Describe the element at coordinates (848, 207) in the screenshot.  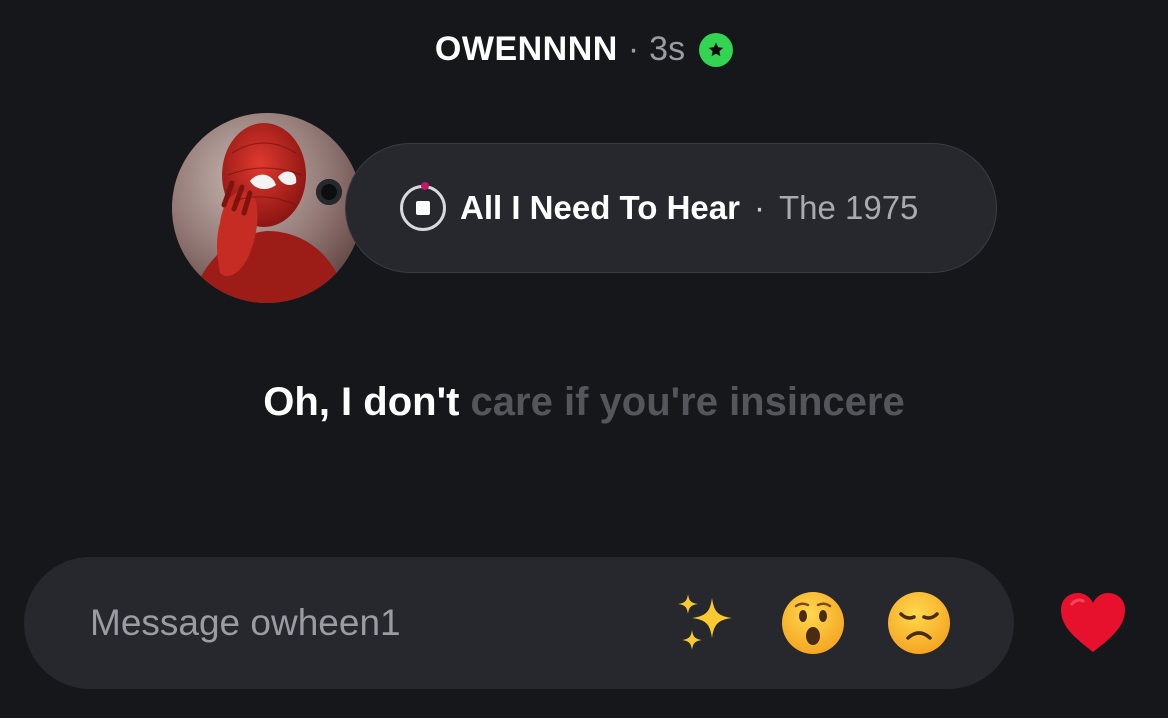
I see `song-artist: The 1975` at that location.